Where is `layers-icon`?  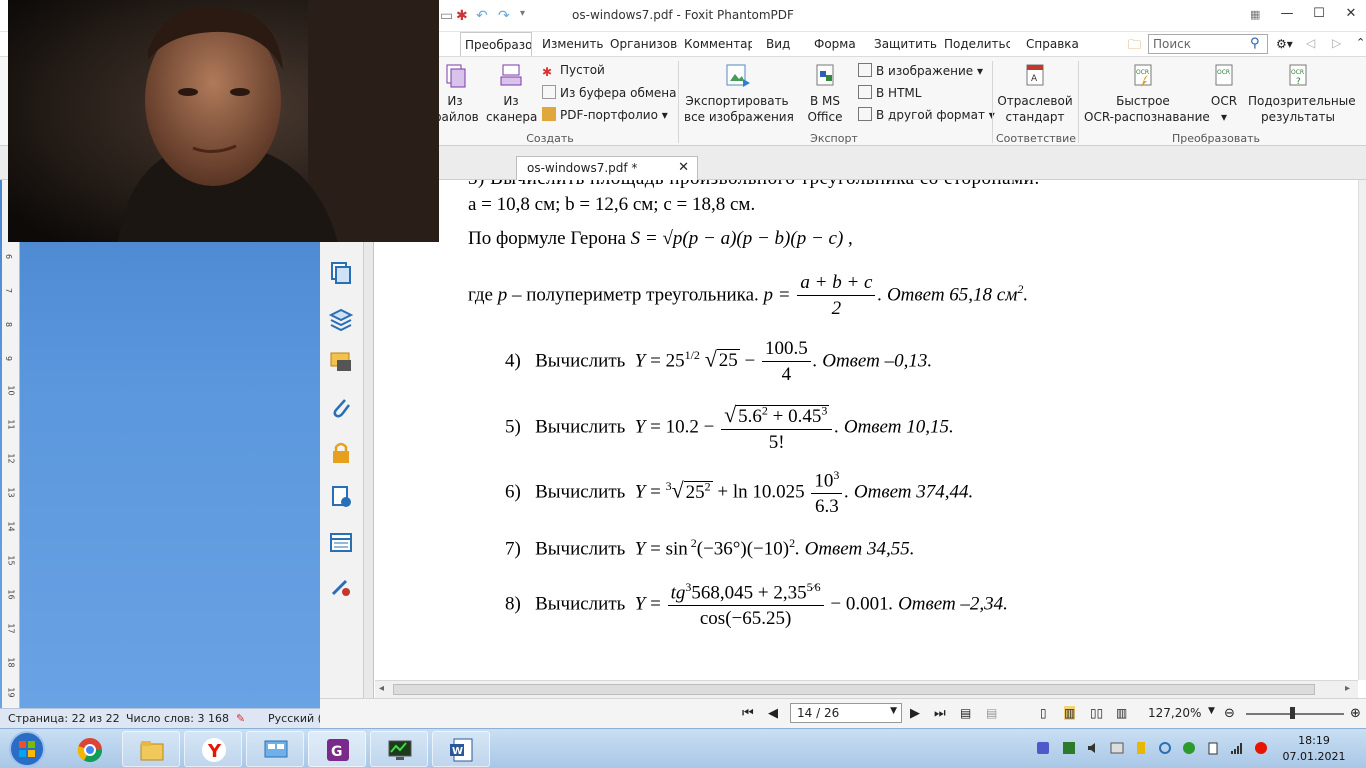 layers-icon is located at coordinates (341, 319).